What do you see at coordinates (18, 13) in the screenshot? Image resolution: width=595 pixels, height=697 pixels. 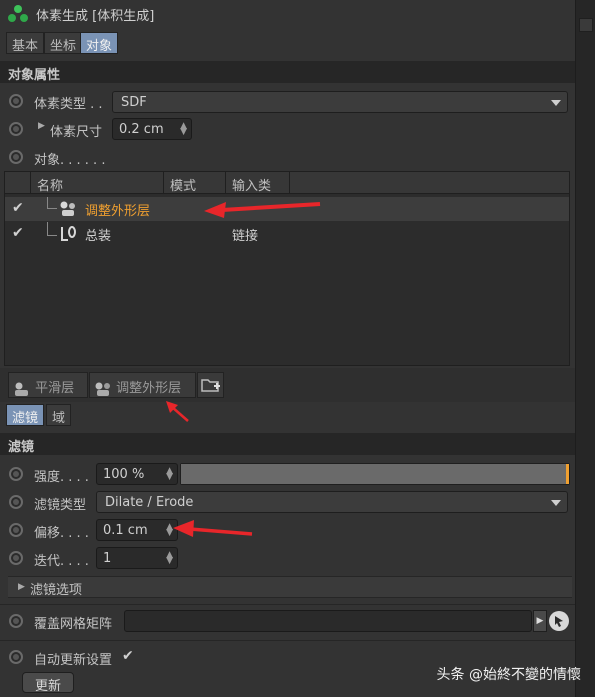 I see `volume-builder-icon` at bounding box center [18, 13].